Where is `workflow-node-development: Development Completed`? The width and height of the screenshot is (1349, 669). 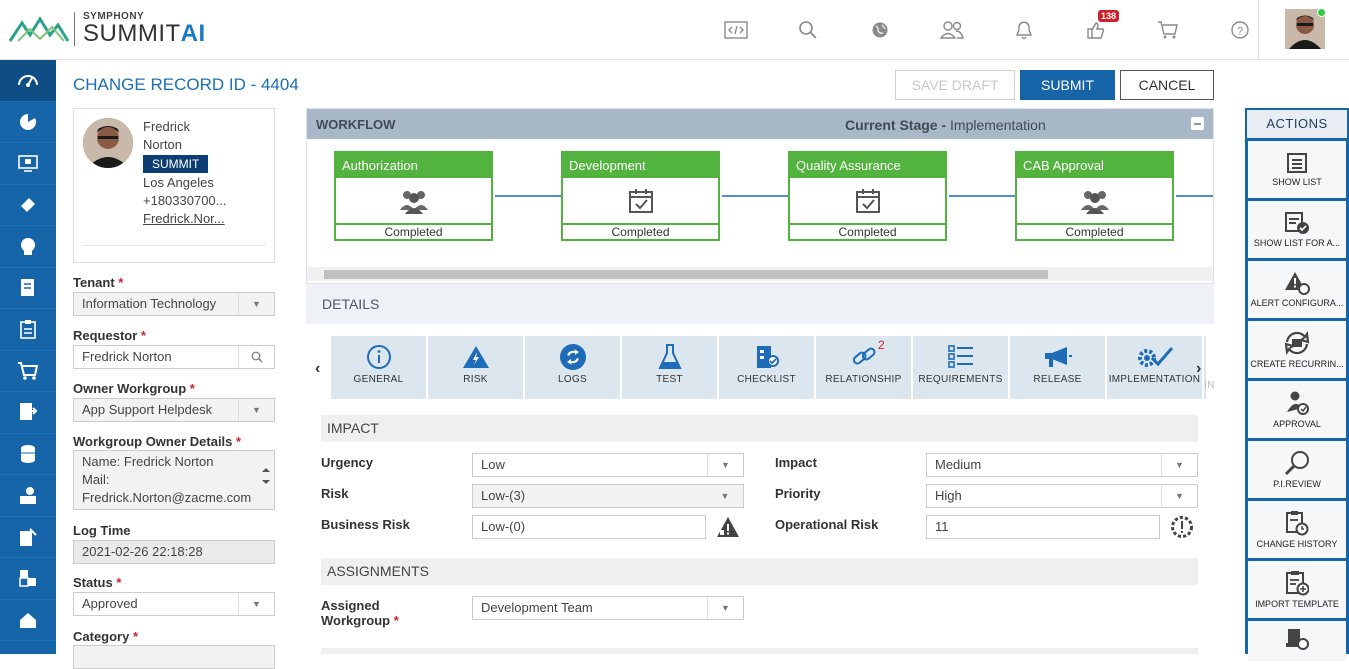 workflow-node-development: Development Completed is located at coordinates (640, 196).